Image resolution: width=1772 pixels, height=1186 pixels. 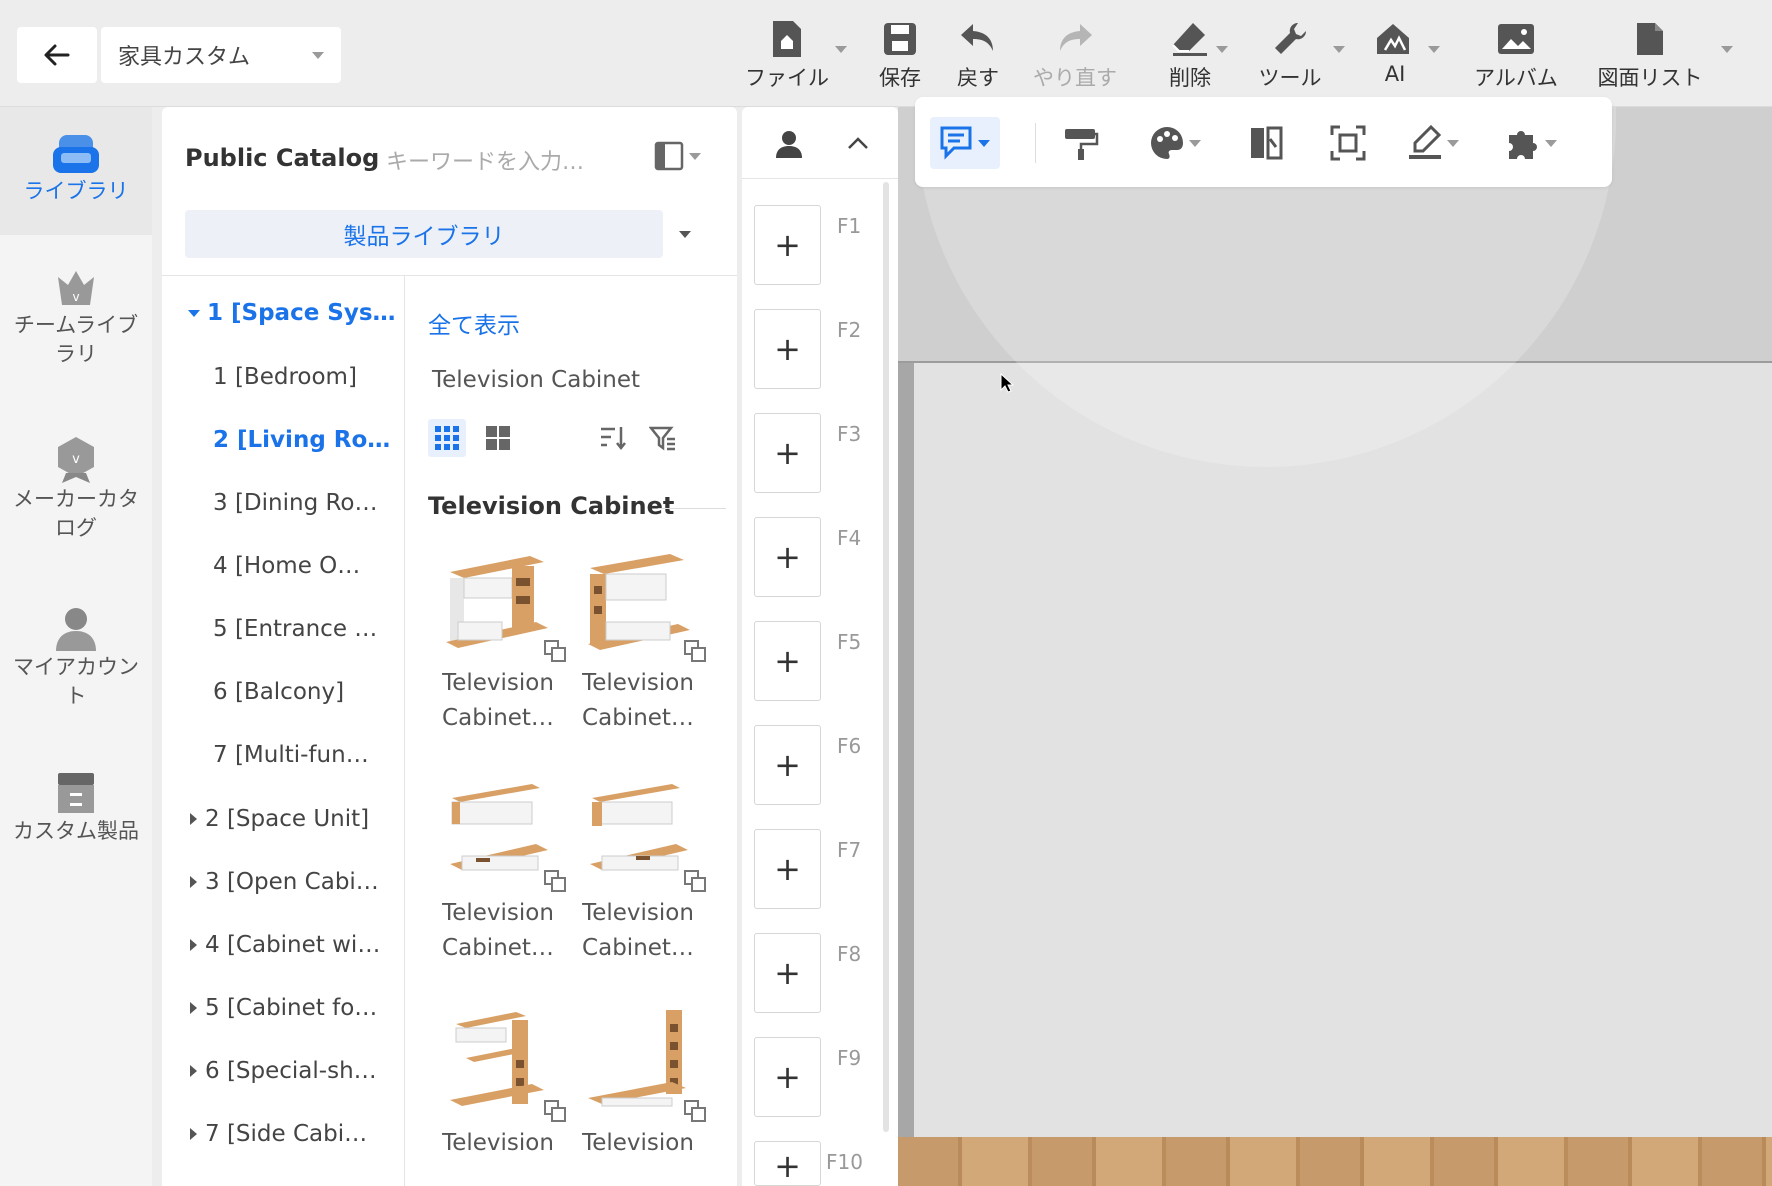 I want to click on sort-button, so click(x=613, y=438).